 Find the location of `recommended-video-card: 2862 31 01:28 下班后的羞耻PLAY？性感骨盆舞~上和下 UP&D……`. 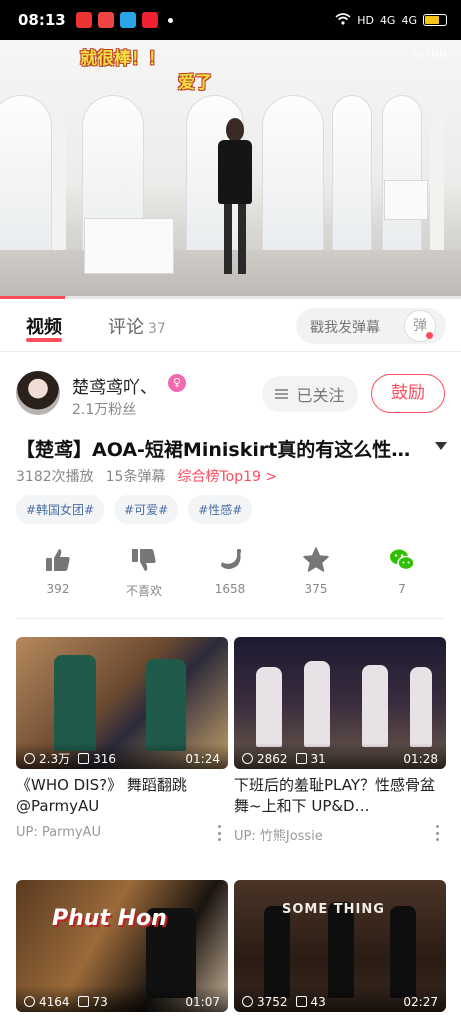

recommended-video-card: 2862 31 01:28 下班后的羞耻PLAY？性感骨盆舞~上和下 UP&D…… is located at coordinates (340, 740).